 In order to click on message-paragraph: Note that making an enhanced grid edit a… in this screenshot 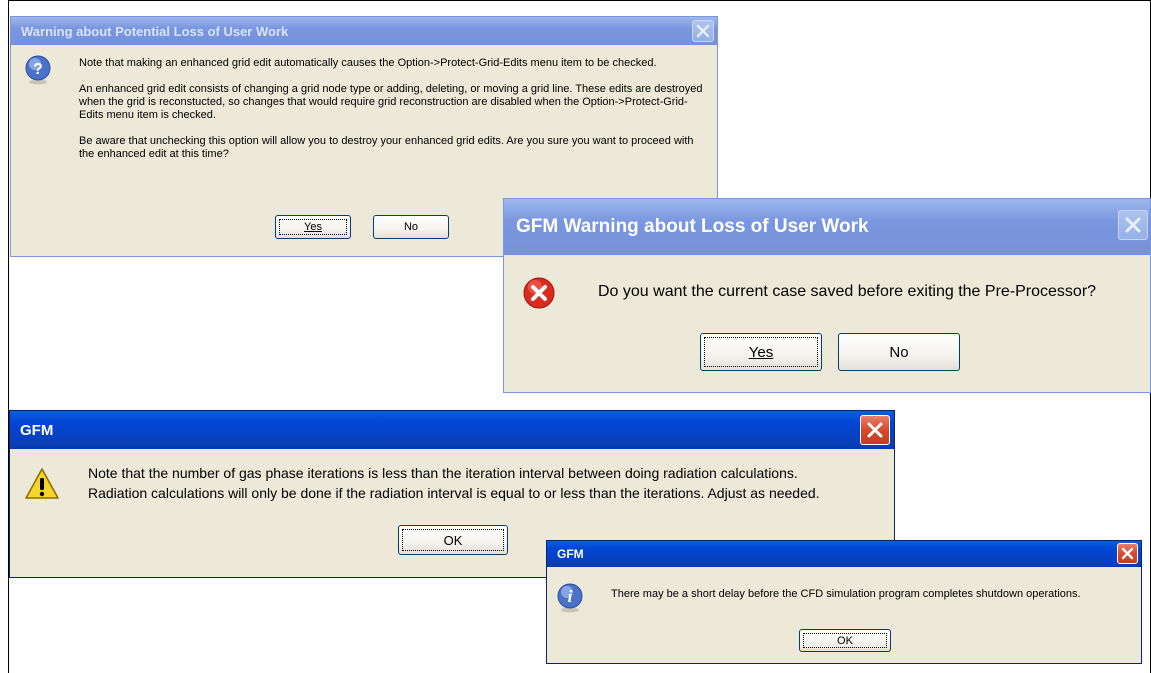, I will do `click(368, 63)`.